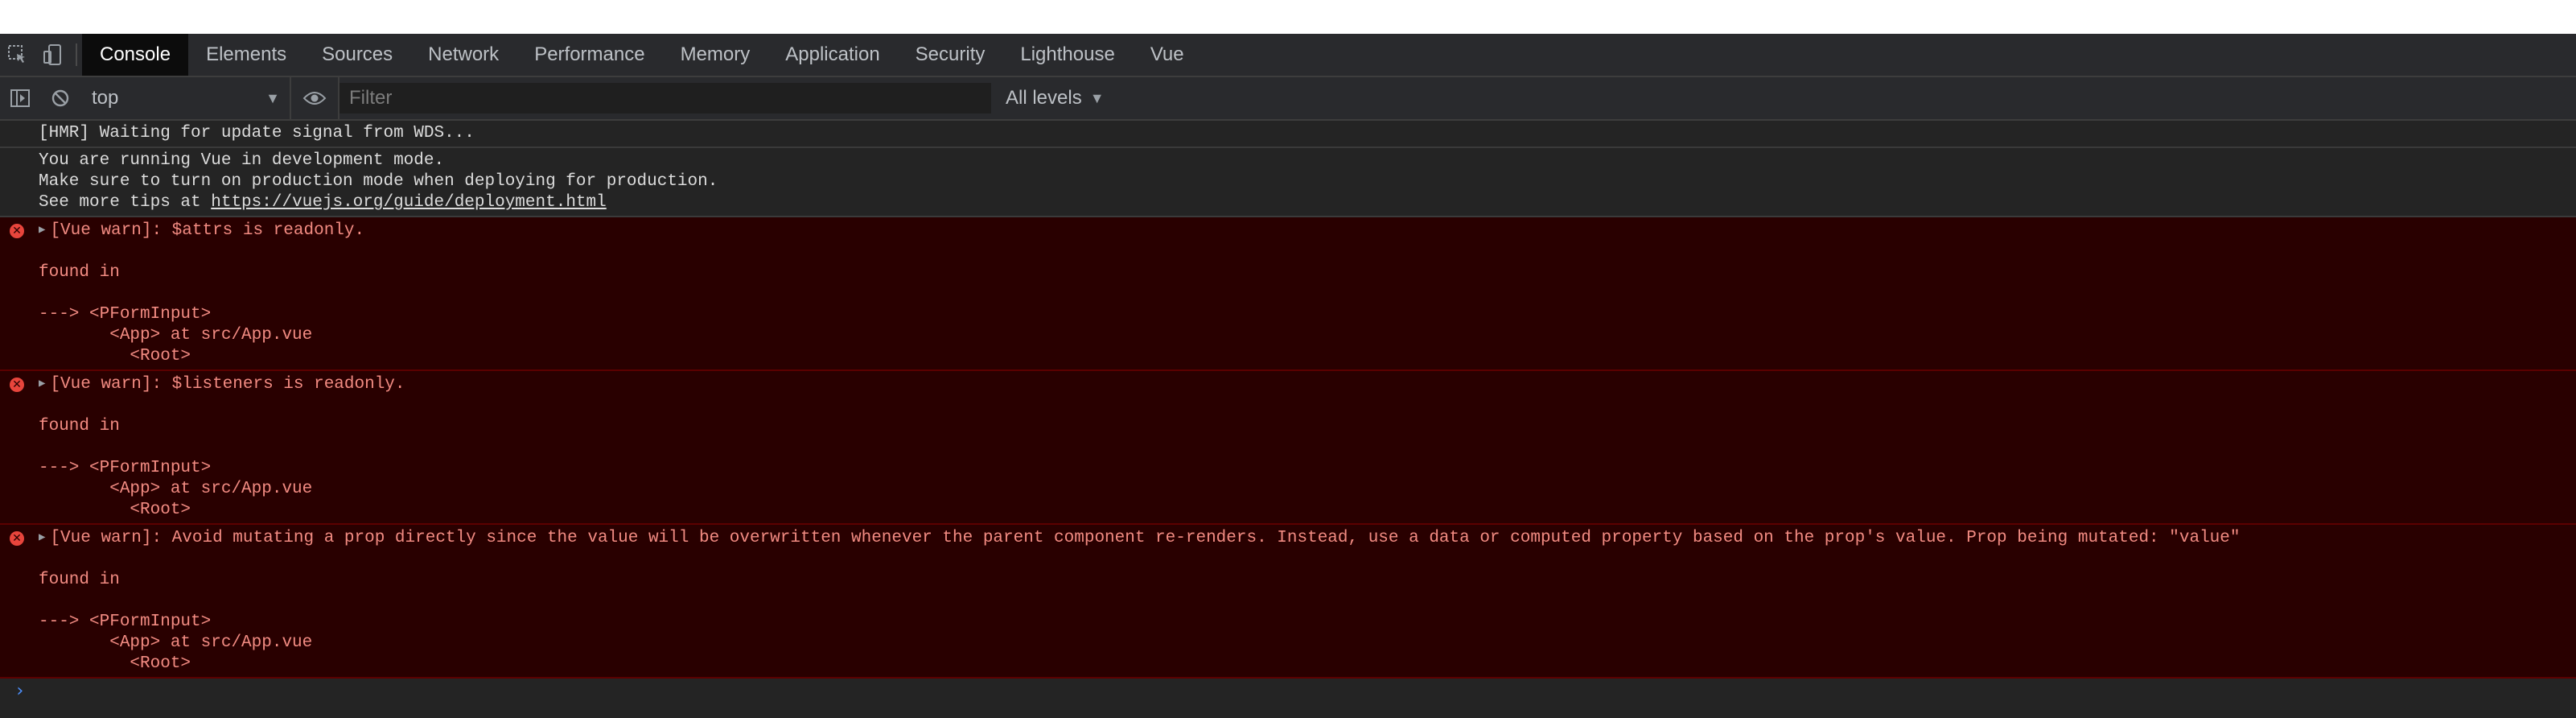 The image size is (2576, 718). What do you see at coordinates (20, 690) in the screenshot?
I see `prompt-chevron-icon: ›` at bounding box center [20, 690].